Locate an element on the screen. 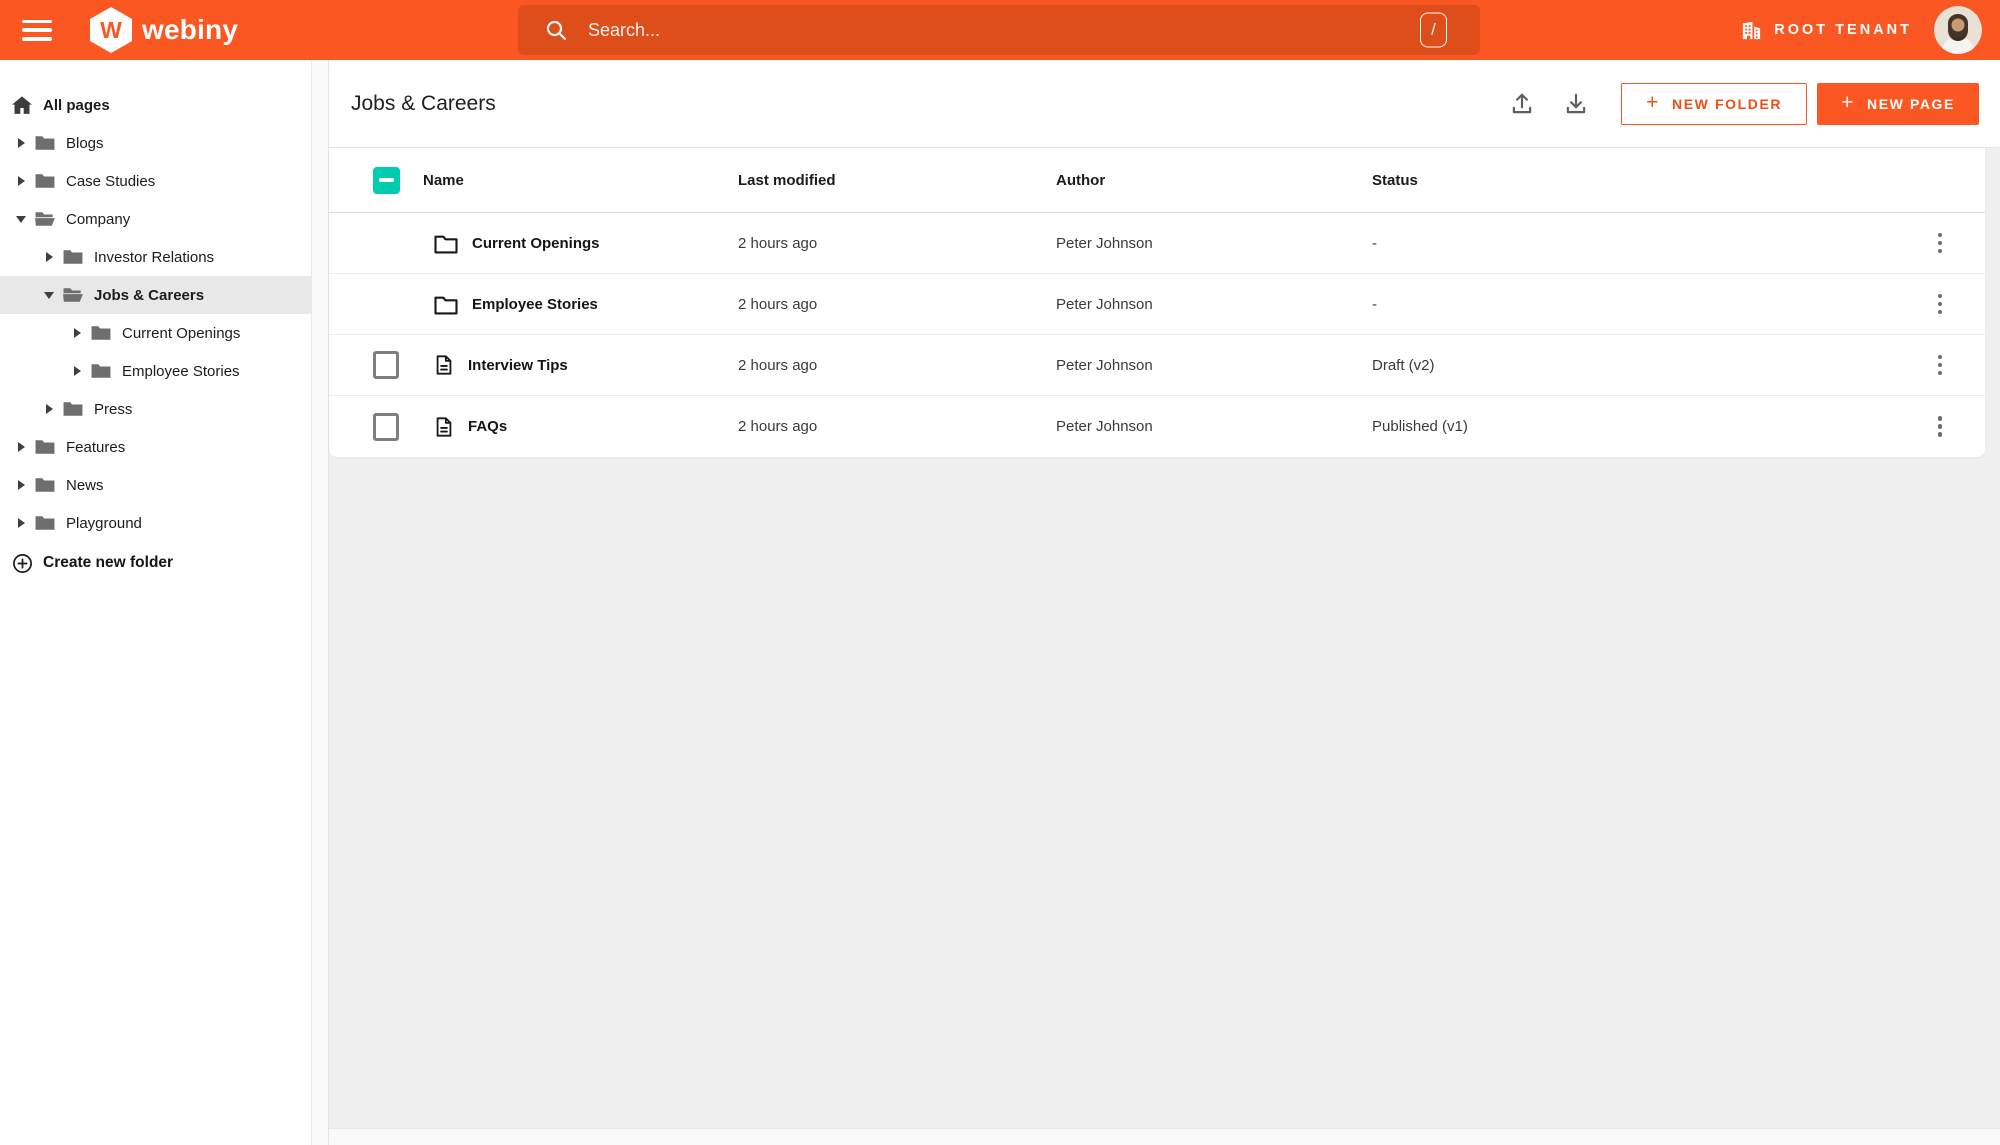 Image resolution: width=2000 pixels, height=1145 pixels. new-folder-button: + NEW FOLDER is located at coordinates (1714, 103).